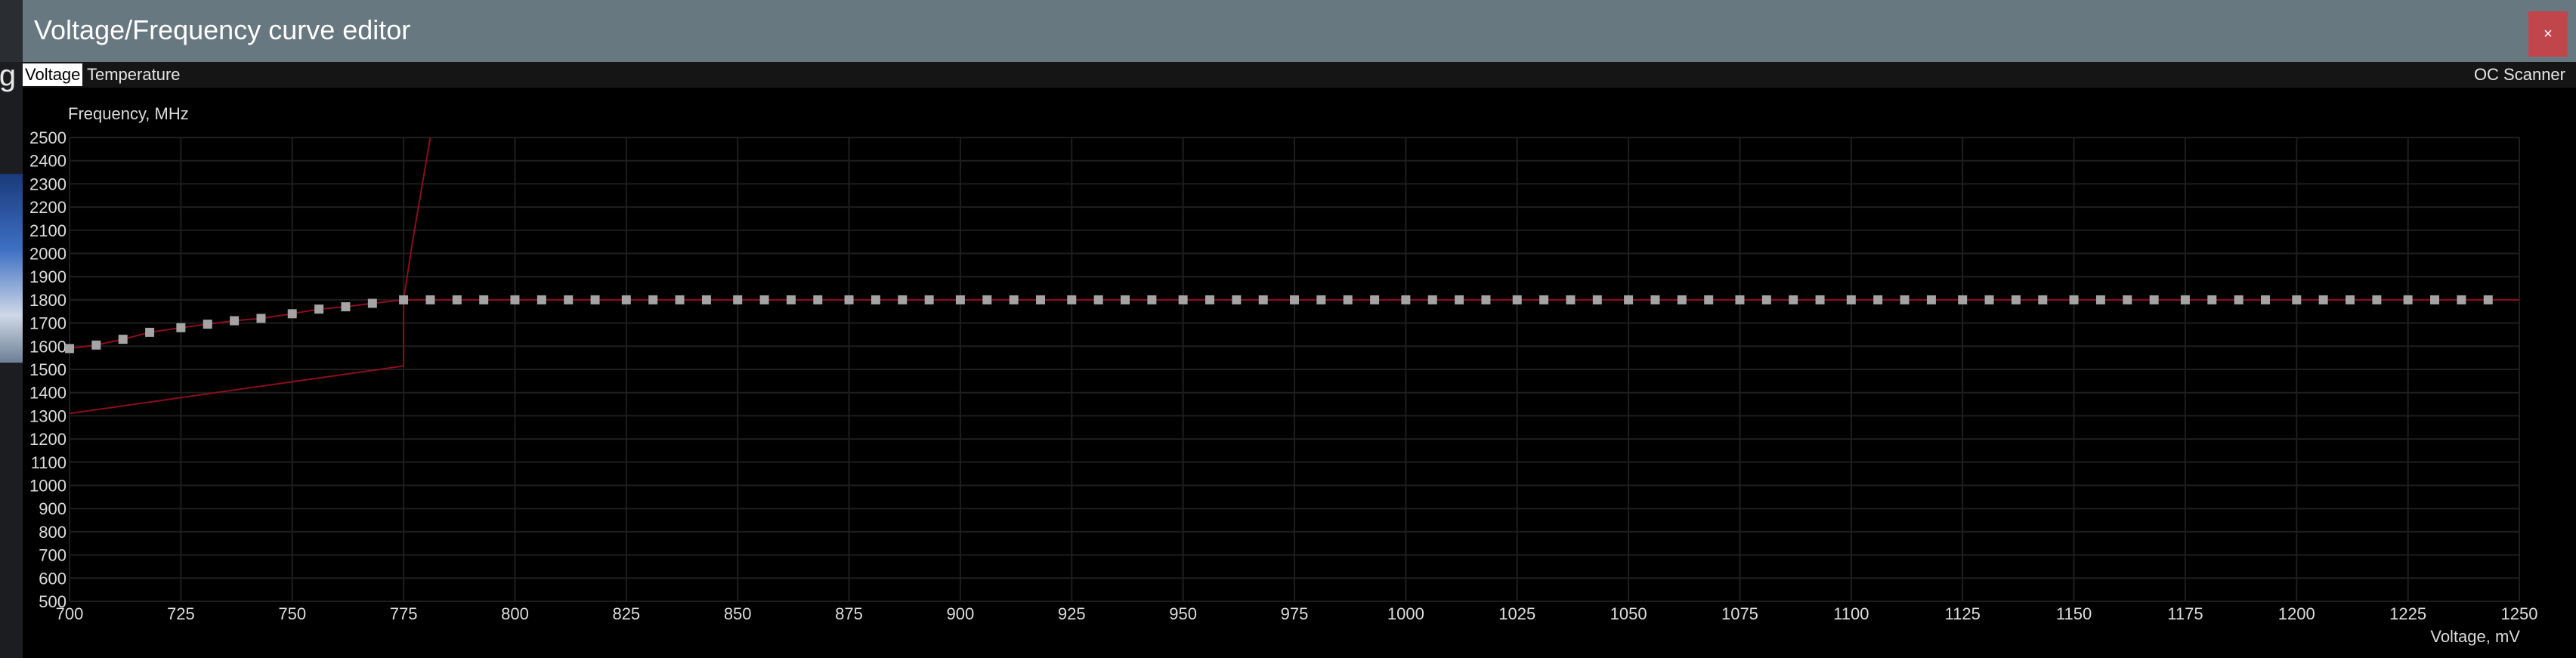  What do you see at coordinates (53, 74) in the screenshot?
I see `tab-voltage: Voltage` at bounding box center [53, 74].